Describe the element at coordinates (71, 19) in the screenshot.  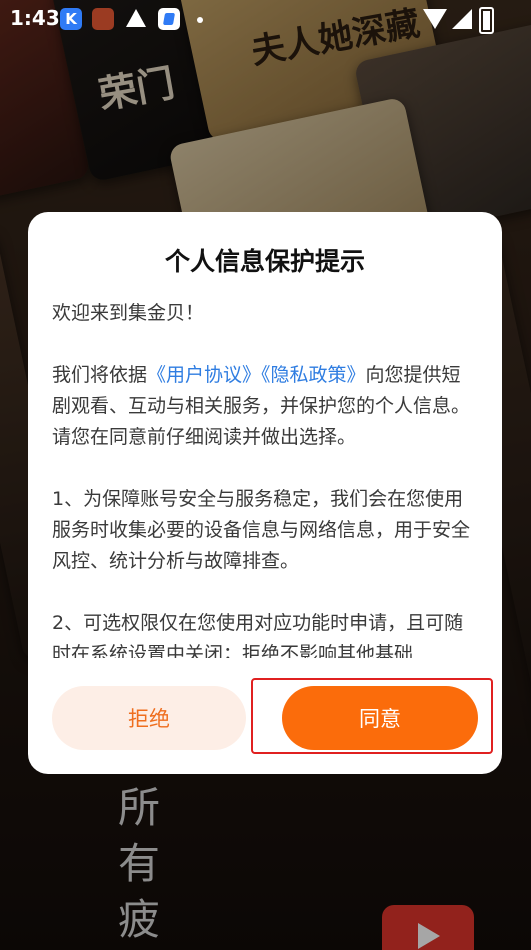
I see `kwai-app-icon: K` at that location.